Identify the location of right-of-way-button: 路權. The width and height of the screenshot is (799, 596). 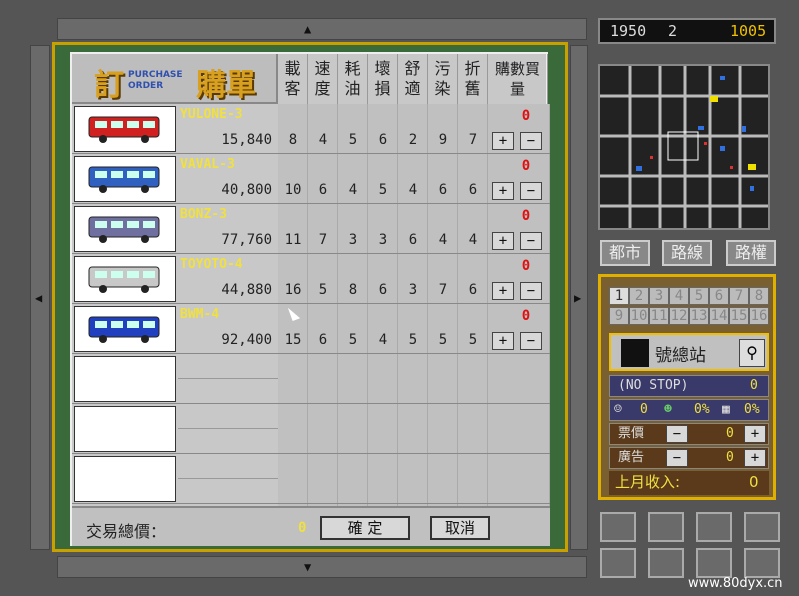
(751, 253).